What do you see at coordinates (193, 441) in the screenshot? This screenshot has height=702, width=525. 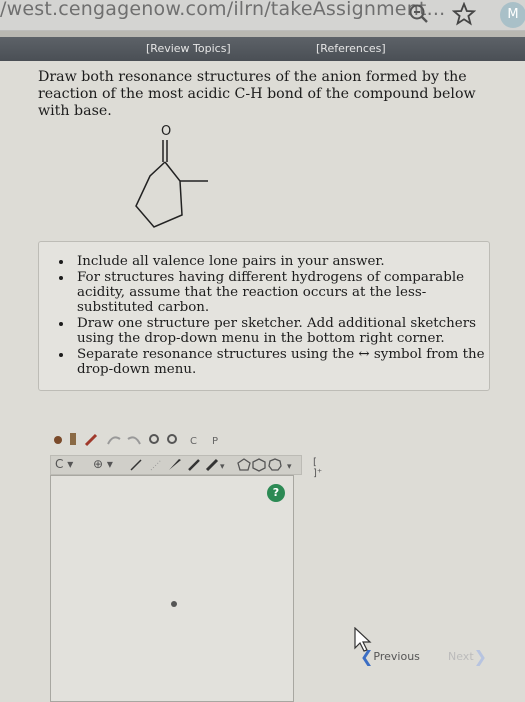 I see `clean-structure-icon: C` at bounding box center [193, 441].